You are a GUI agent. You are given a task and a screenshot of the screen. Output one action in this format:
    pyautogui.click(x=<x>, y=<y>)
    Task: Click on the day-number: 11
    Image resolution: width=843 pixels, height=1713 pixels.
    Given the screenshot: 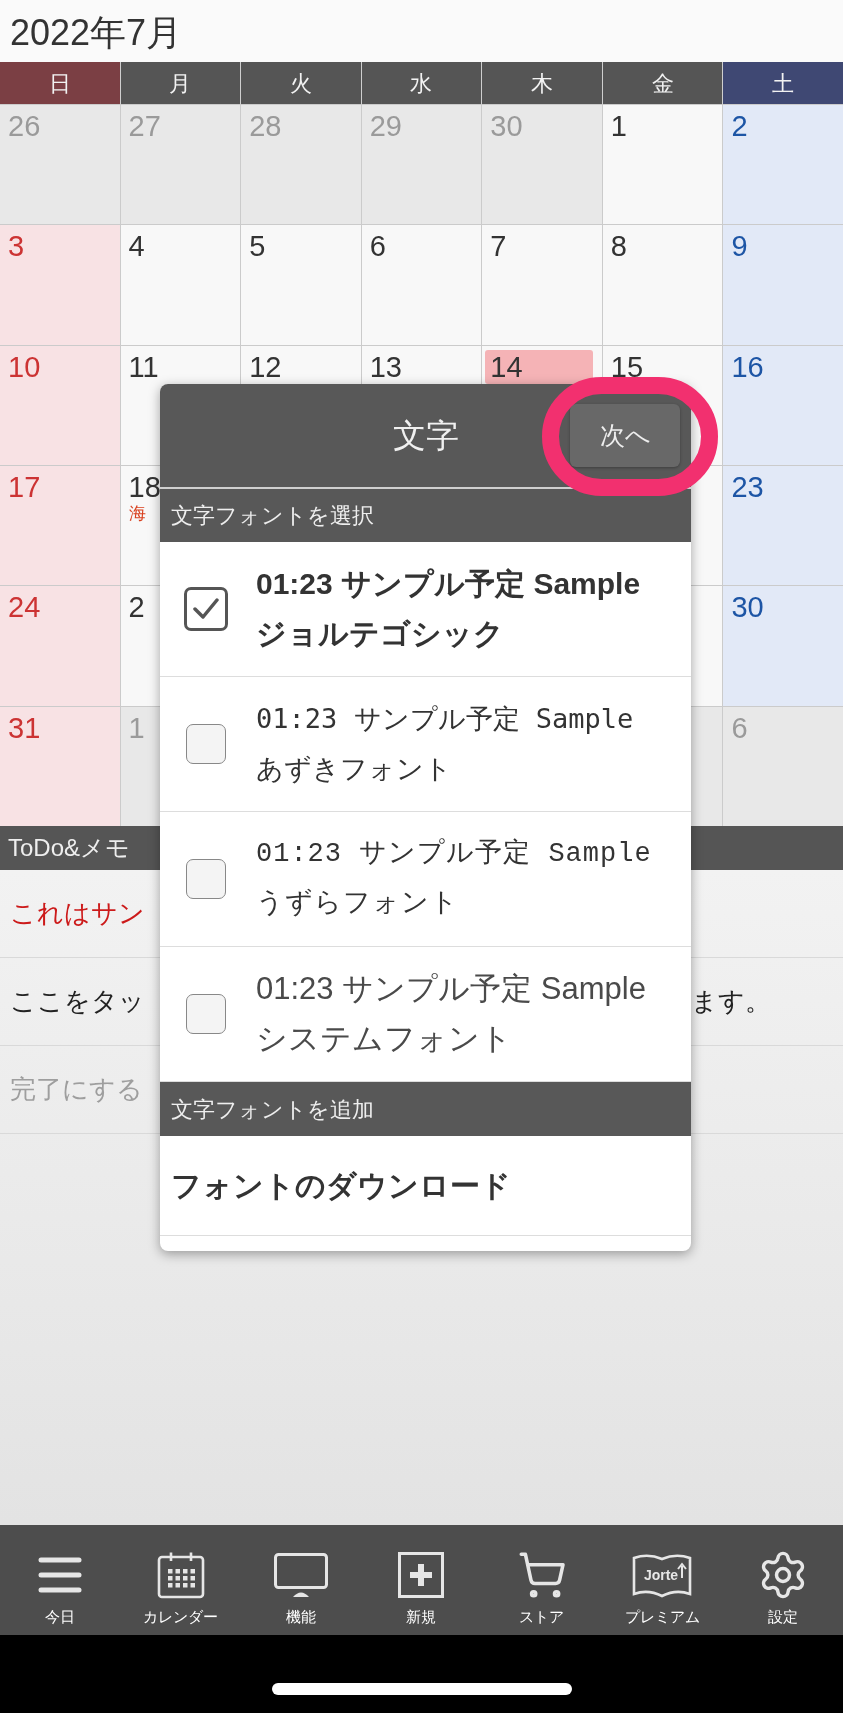 What is the action you would take?
    pyautogui.click(x=143, y=366)
    